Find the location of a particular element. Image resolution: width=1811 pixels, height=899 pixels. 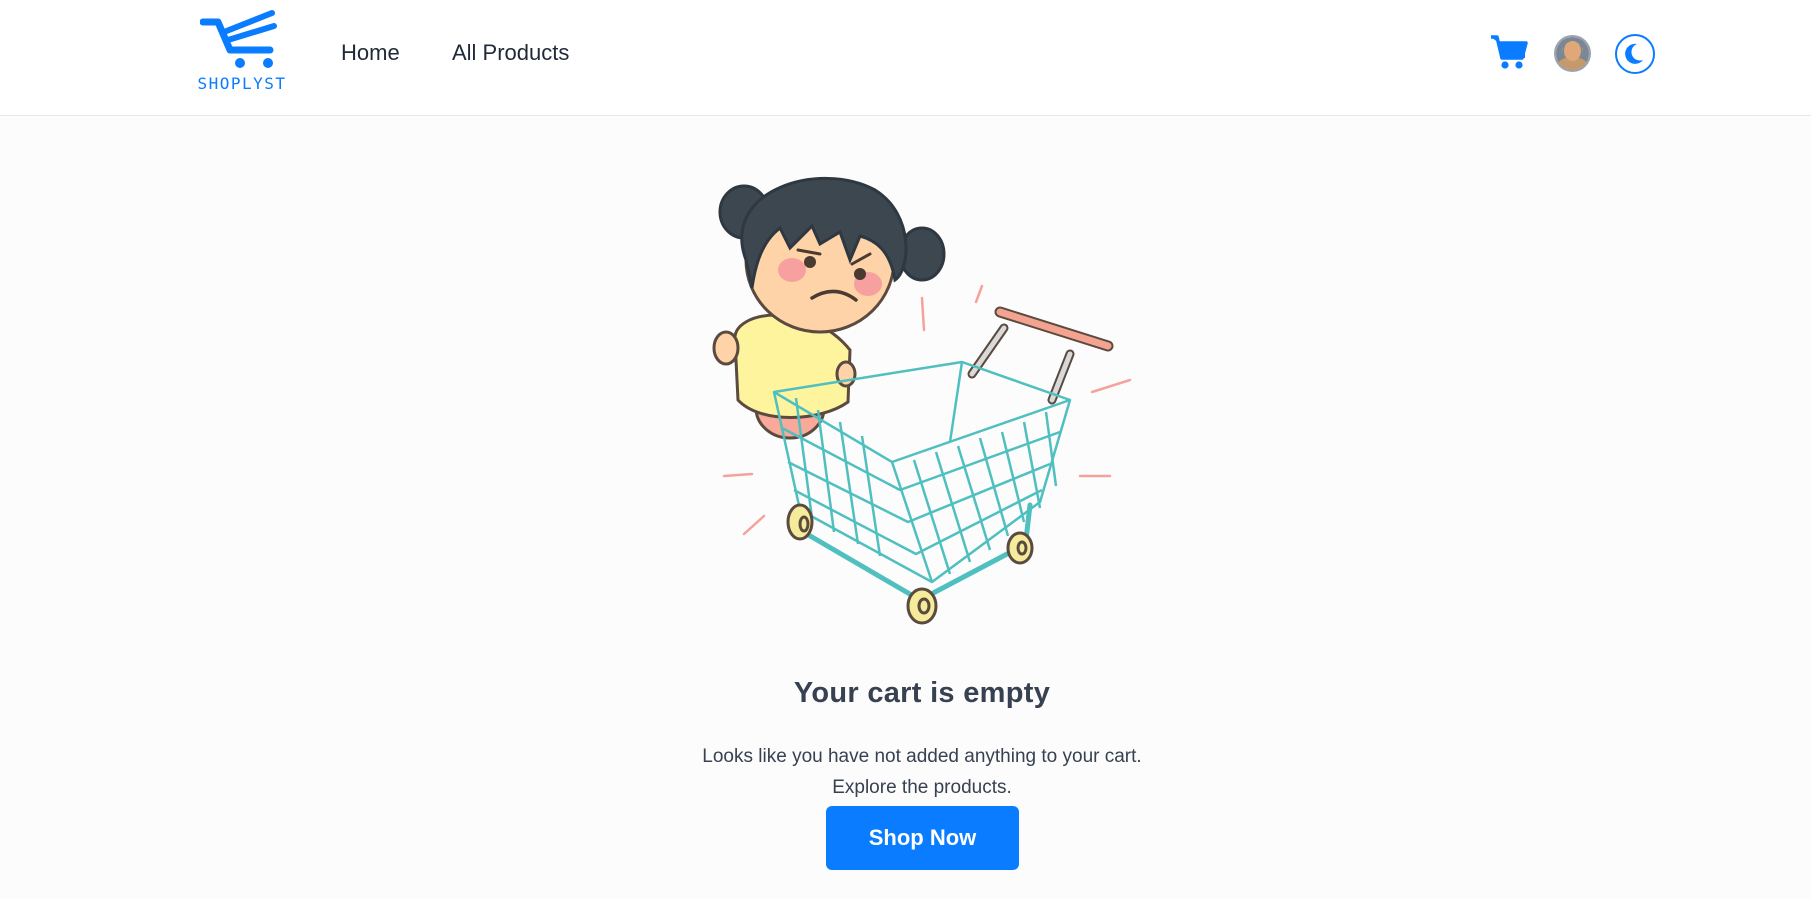

brand-logo: SHOPLYST is located at coordinates (242, 54).